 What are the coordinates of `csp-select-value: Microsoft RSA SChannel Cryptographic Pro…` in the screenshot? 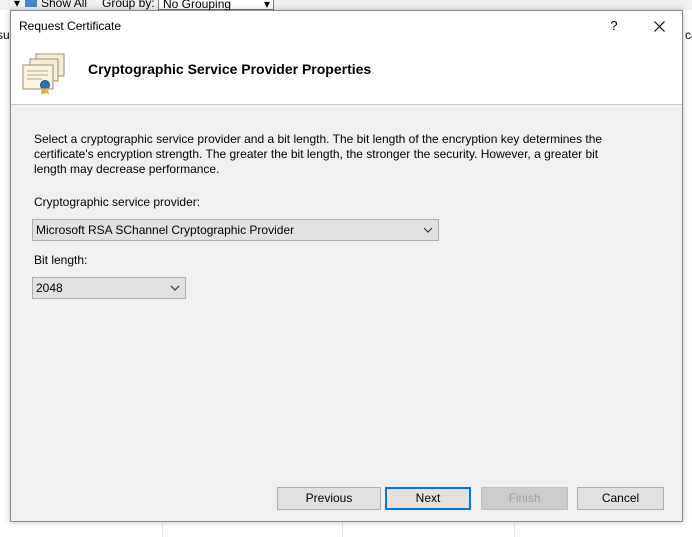 It's located at (165, 230).